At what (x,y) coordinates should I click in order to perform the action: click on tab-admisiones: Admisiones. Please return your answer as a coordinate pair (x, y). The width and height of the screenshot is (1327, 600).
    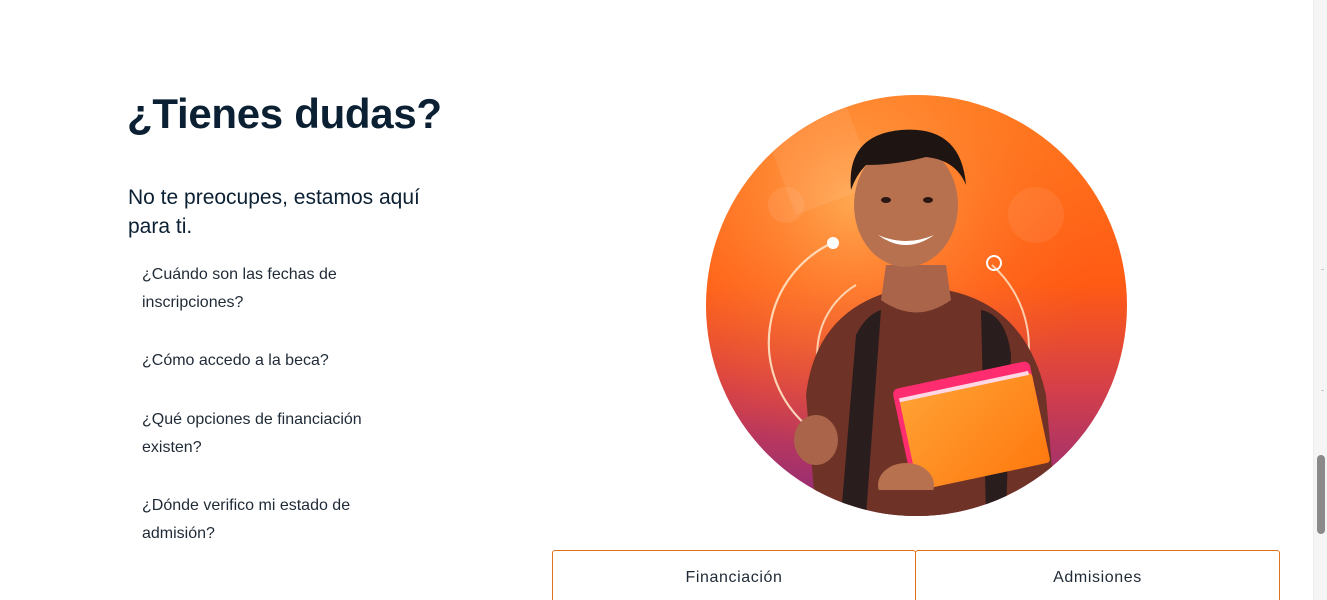
    Looking at the image, I should click on (1097, 575).